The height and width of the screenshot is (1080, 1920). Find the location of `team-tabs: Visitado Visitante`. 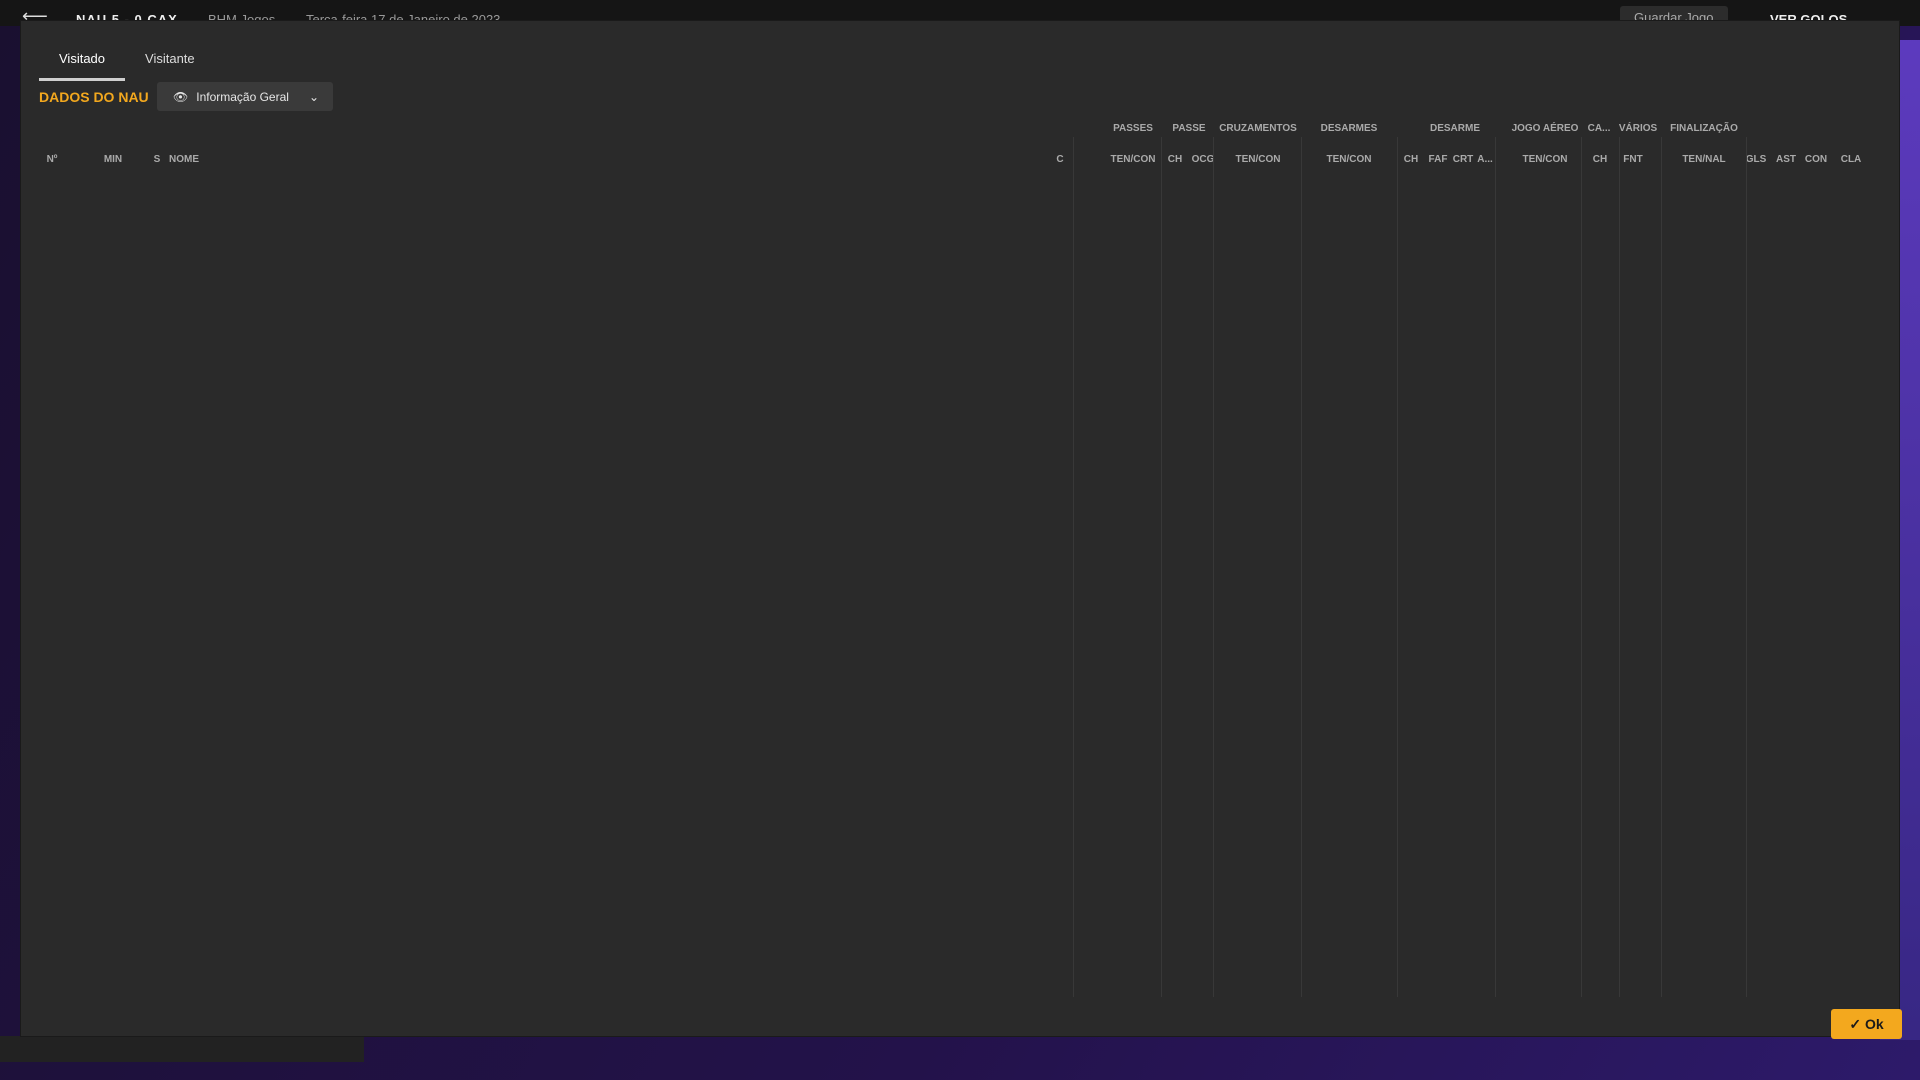

team-tabs: Visitado Visitante is located at coordinates (127, 66).